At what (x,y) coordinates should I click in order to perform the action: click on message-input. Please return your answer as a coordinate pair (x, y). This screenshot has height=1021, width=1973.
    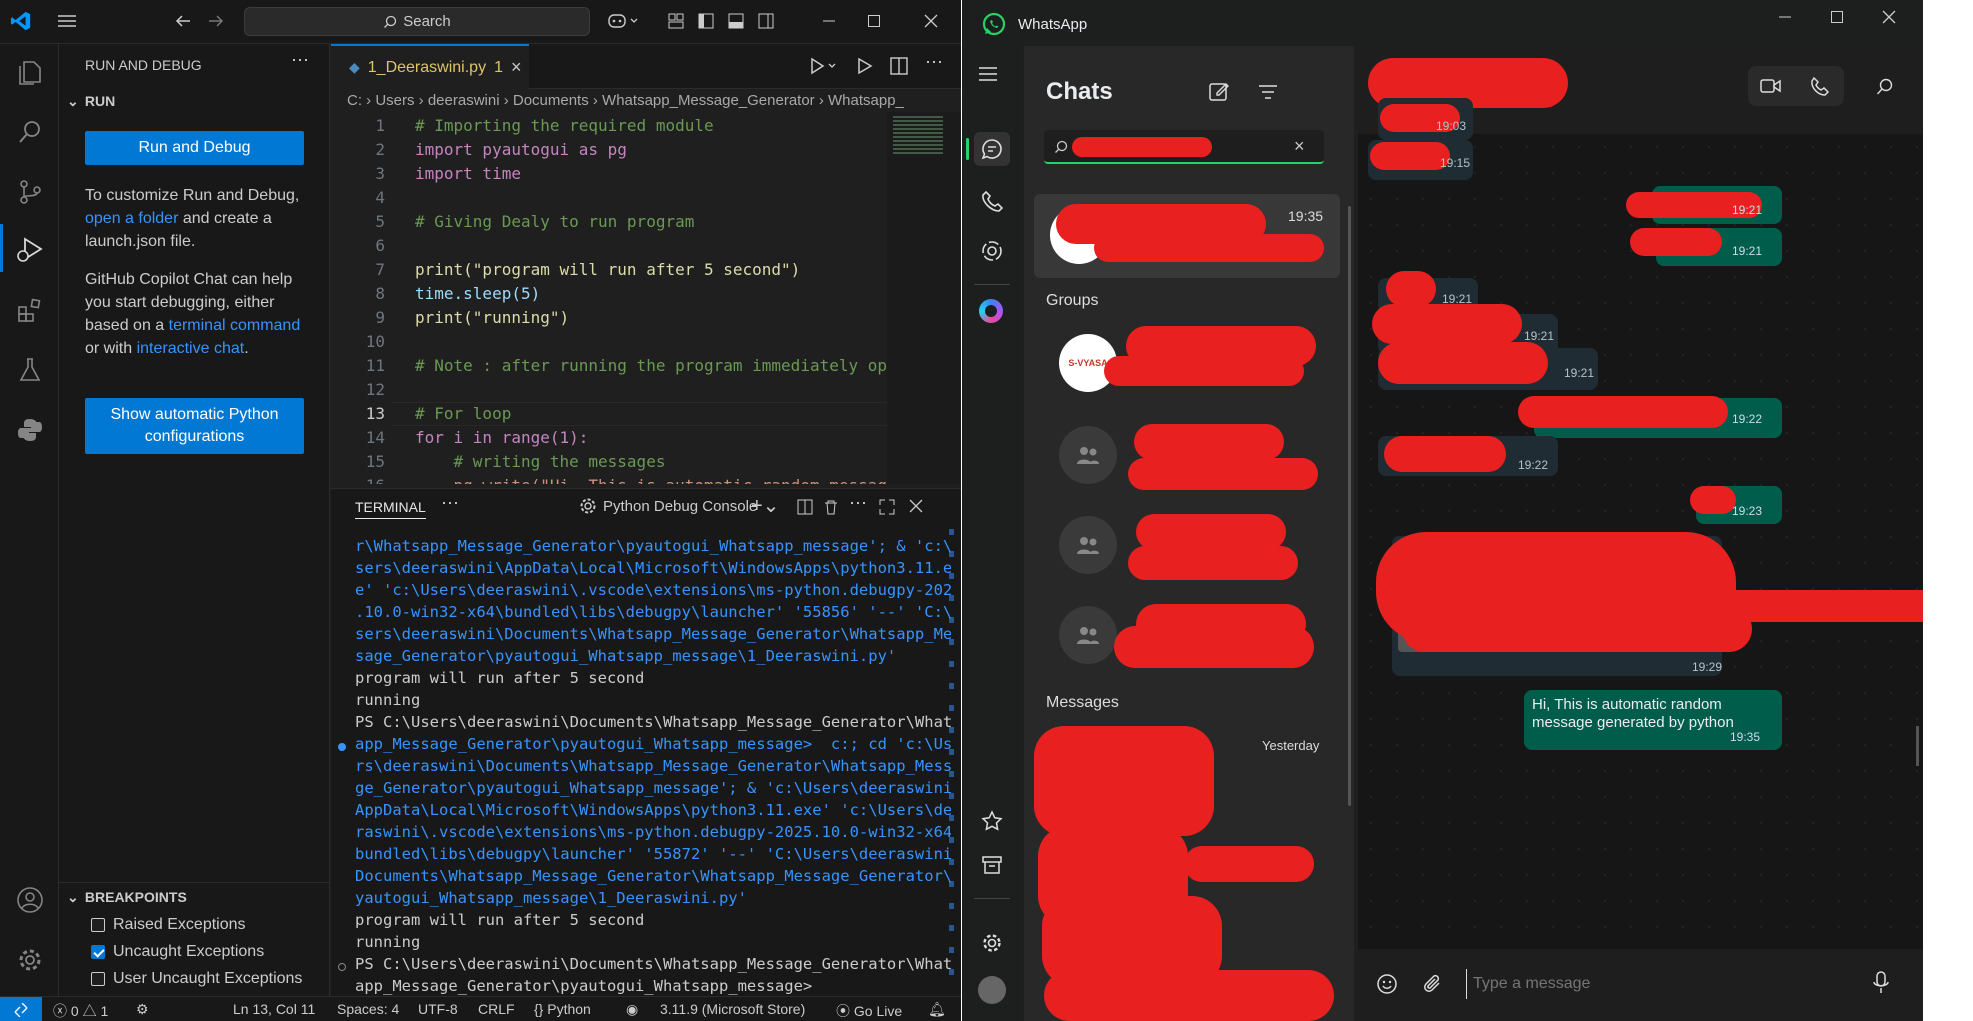
    Looking at the image, I should click on (1656, 984).